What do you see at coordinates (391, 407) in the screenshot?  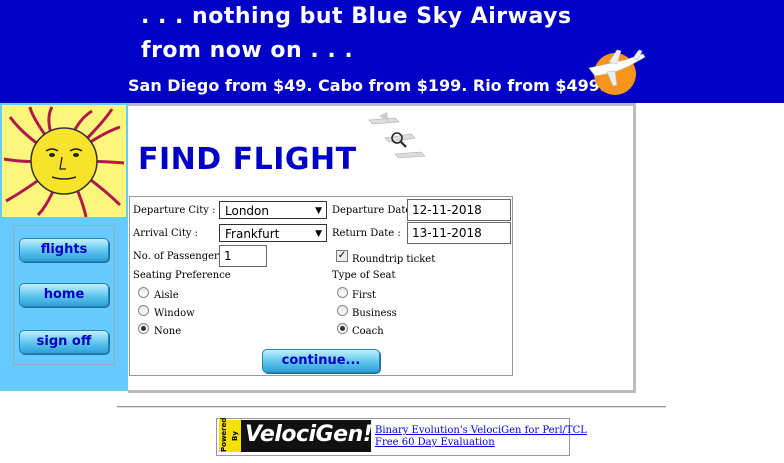 I see `footer-divider` at bounding box center [391, 407].